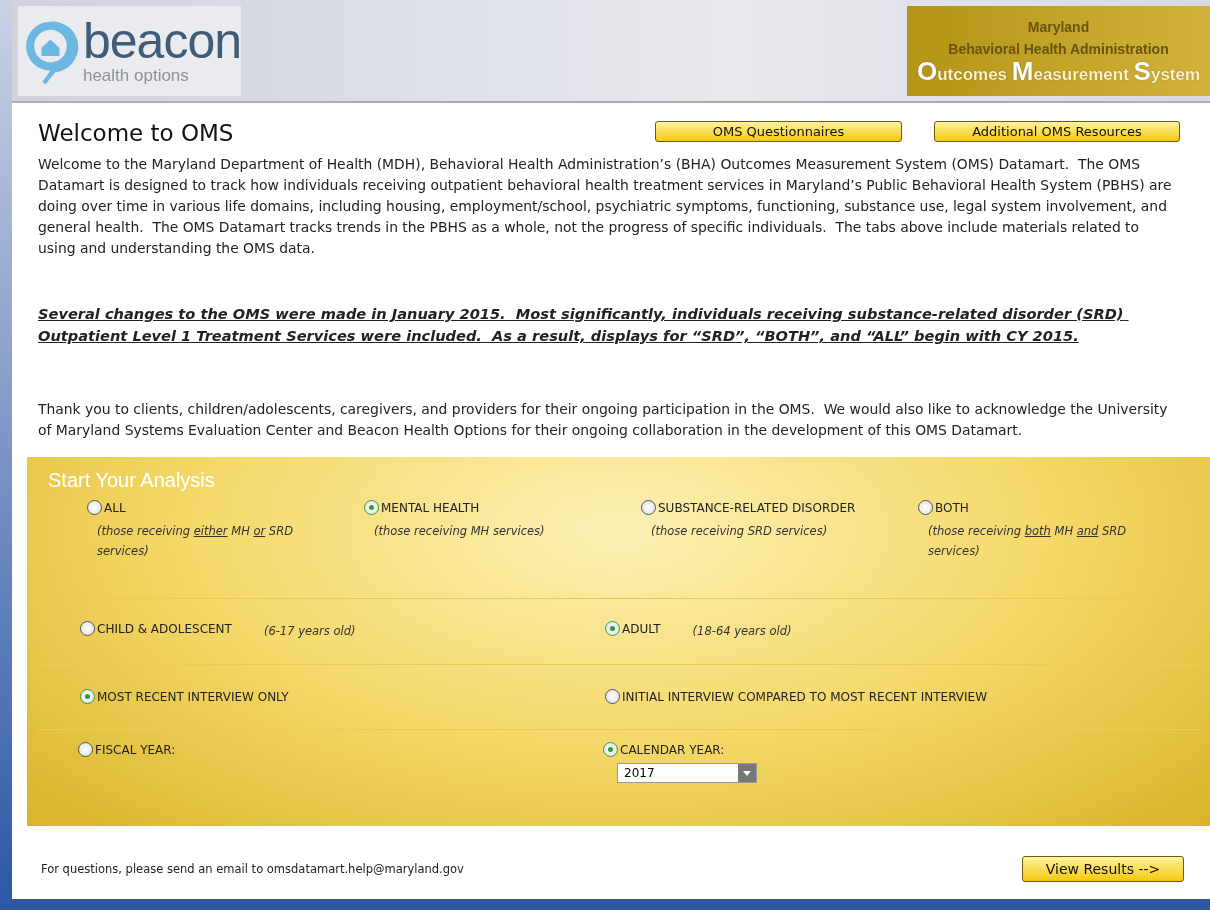  What do you see at coordinates (943, 507) in the screenshot?
I see `radio-option: BOTH` at bounding box center [943, 507].